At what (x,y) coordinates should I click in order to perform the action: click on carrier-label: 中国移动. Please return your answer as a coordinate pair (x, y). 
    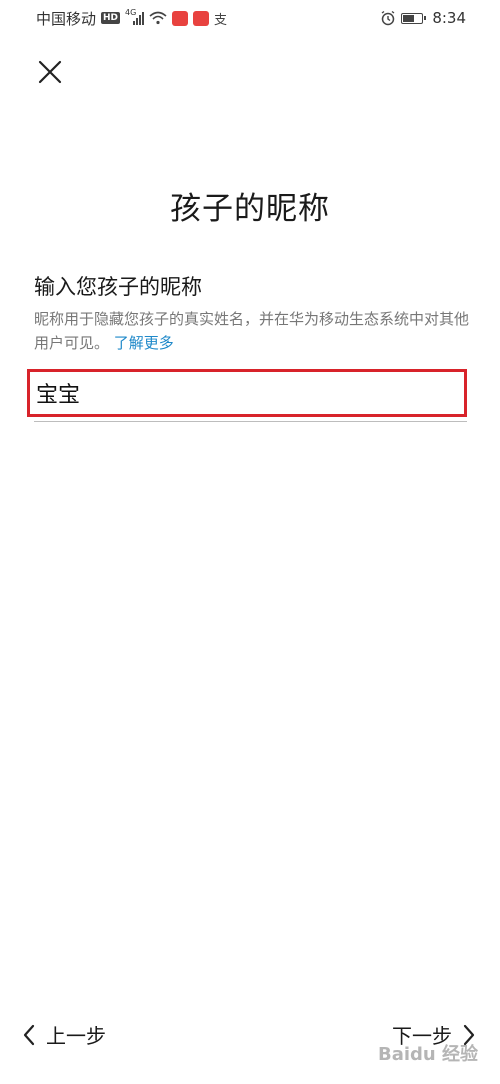
    Looking at the image, I should click on (66, 18).